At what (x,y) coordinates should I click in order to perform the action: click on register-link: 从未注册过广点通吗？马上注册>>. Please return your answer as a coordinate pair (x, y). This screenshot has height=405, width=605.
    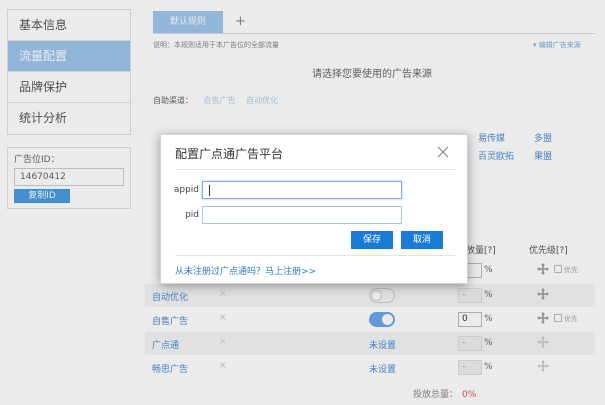
    Looking at the image, I should click on (245, 270).